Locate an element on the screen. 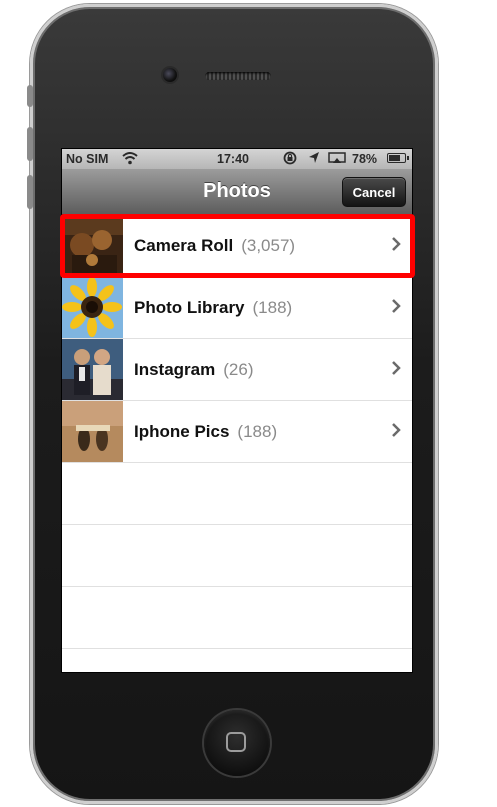 This screenshot has height=807, width=497. wifi-icon is located at coordinates (130, 159).